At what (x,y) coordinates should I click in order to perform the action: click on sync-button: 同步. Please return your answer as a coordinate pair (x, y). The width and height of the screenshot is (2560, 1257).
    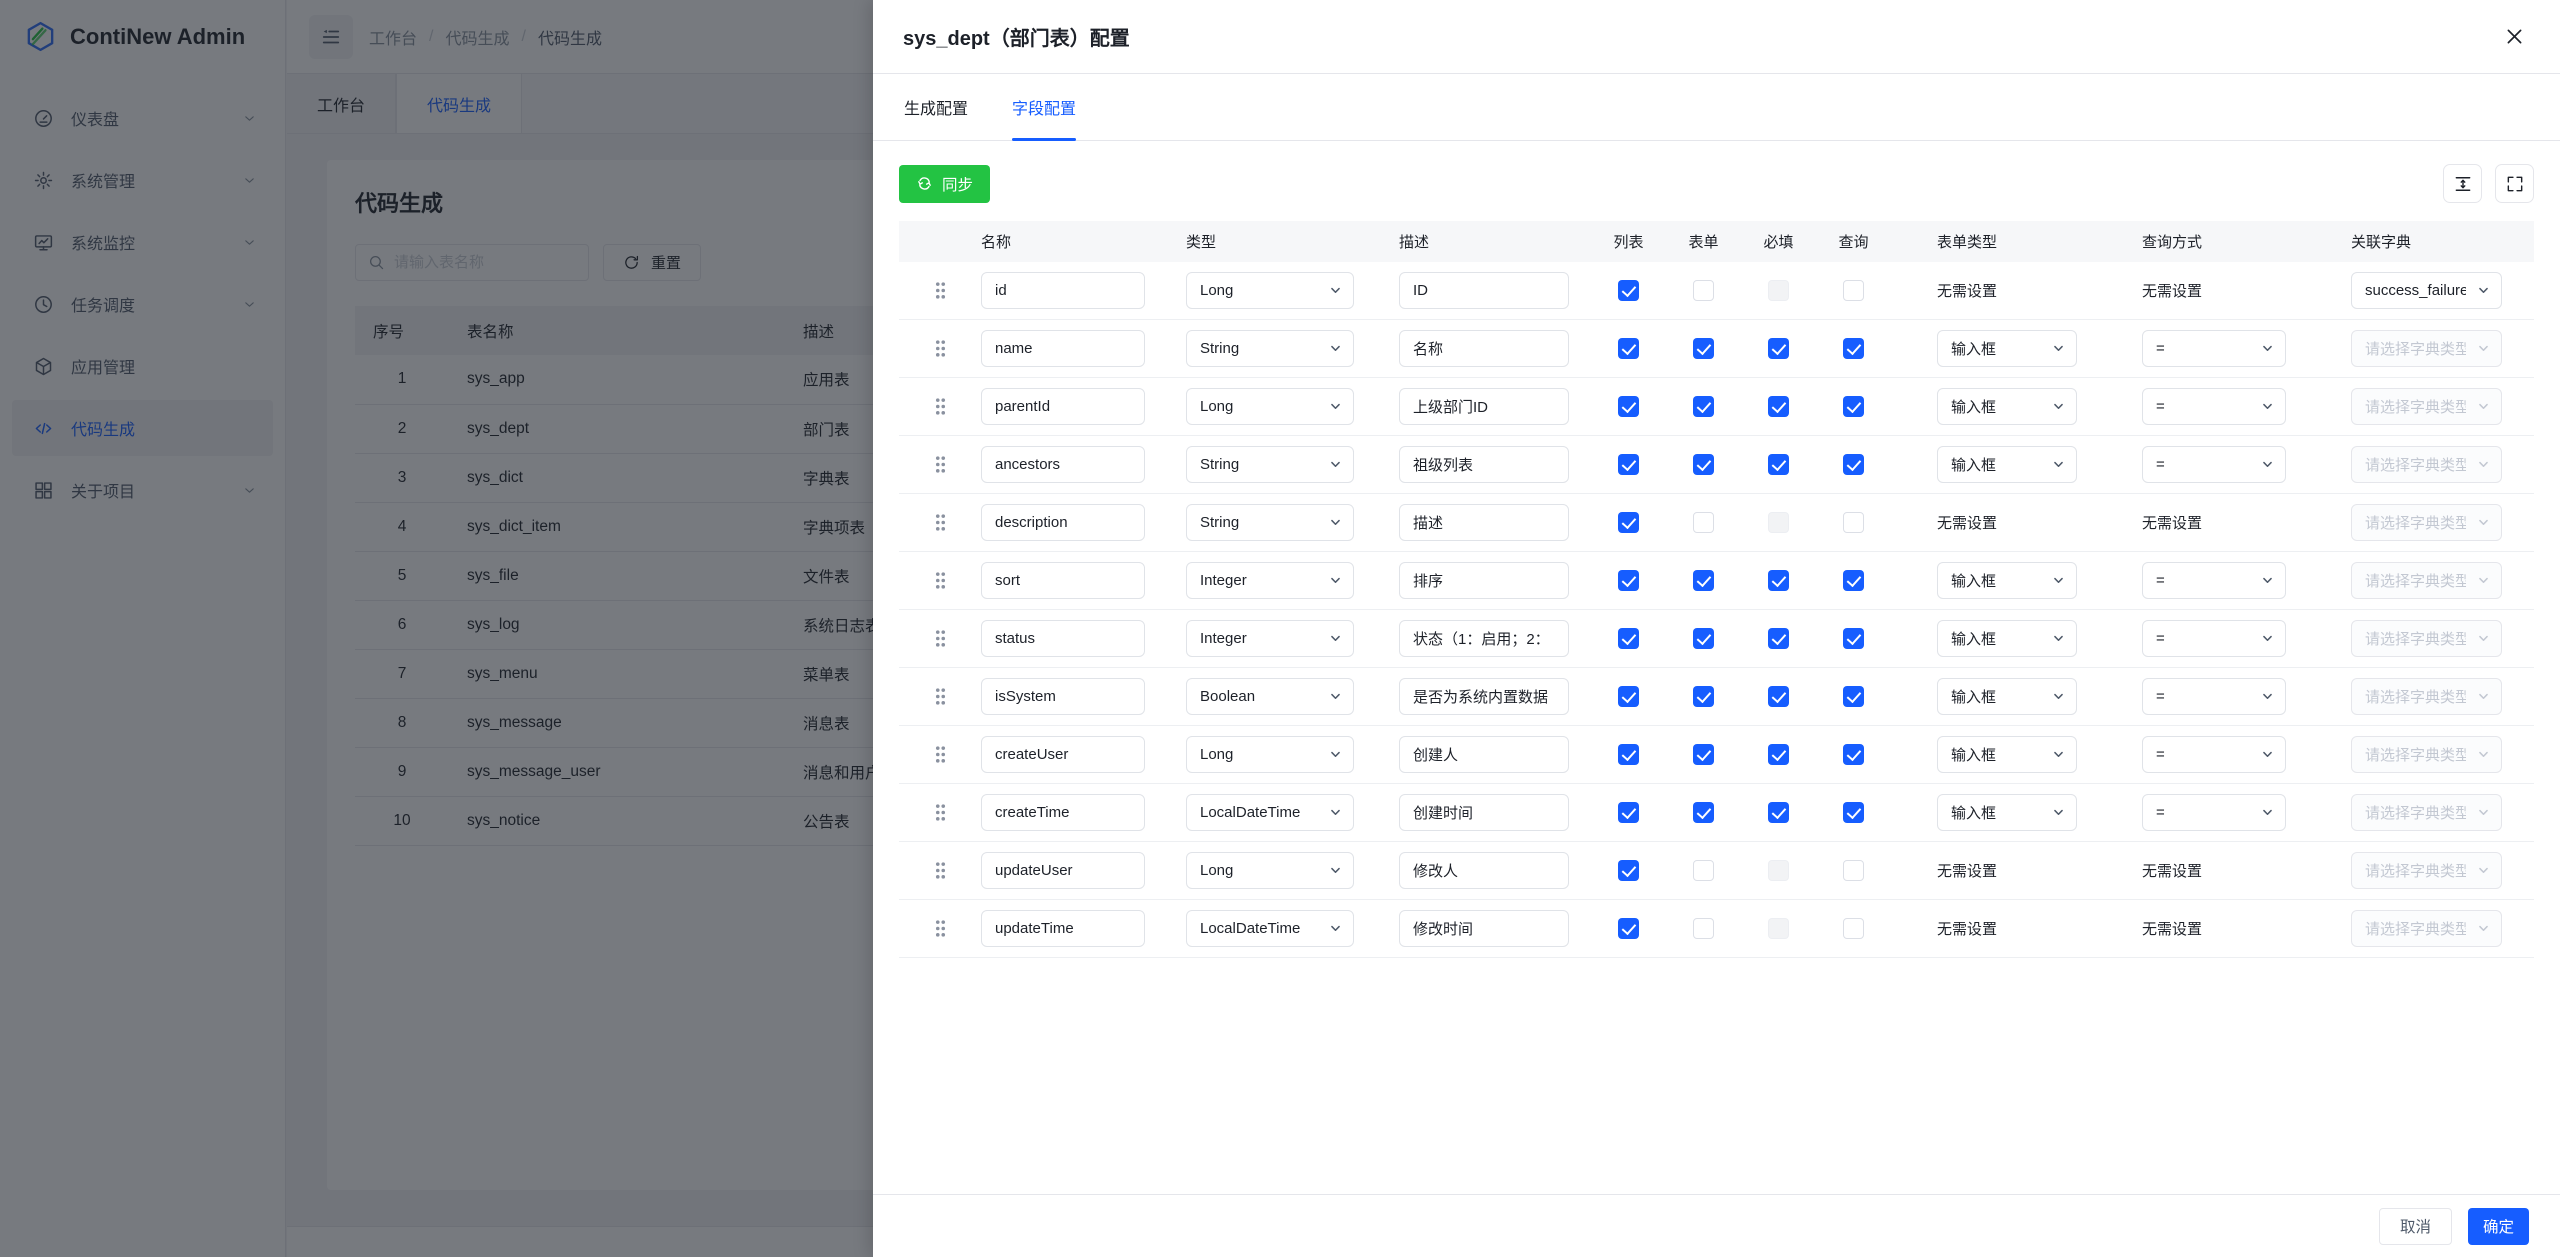
    Looking at the image, I should click on (945, 183).